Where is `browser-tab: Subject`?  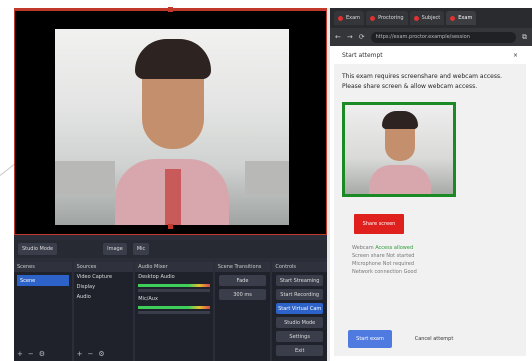
browser-tab: Subject is located at coordinates (427, 18).